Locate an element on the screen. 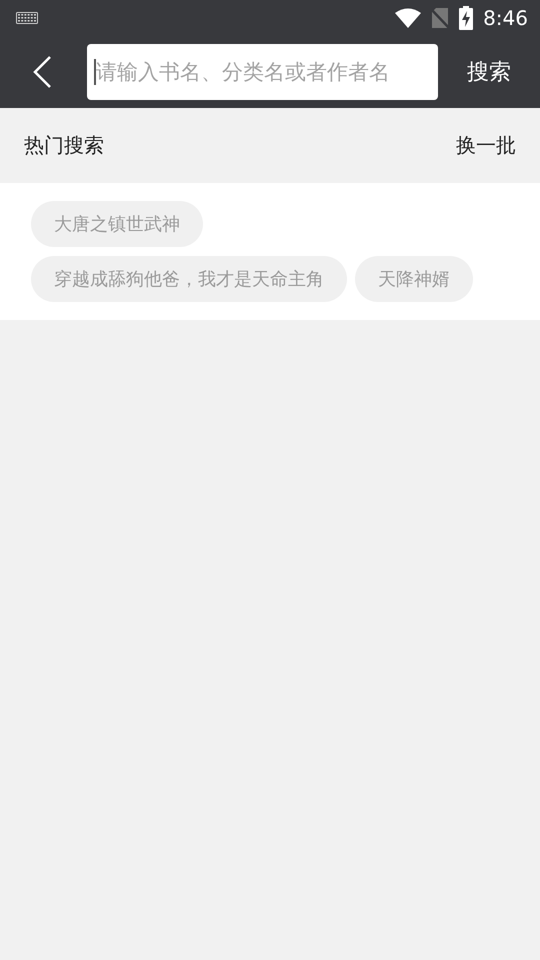 This screenshot has width=540, height=960. keyboard-icon is located at coordinates (27, 18).